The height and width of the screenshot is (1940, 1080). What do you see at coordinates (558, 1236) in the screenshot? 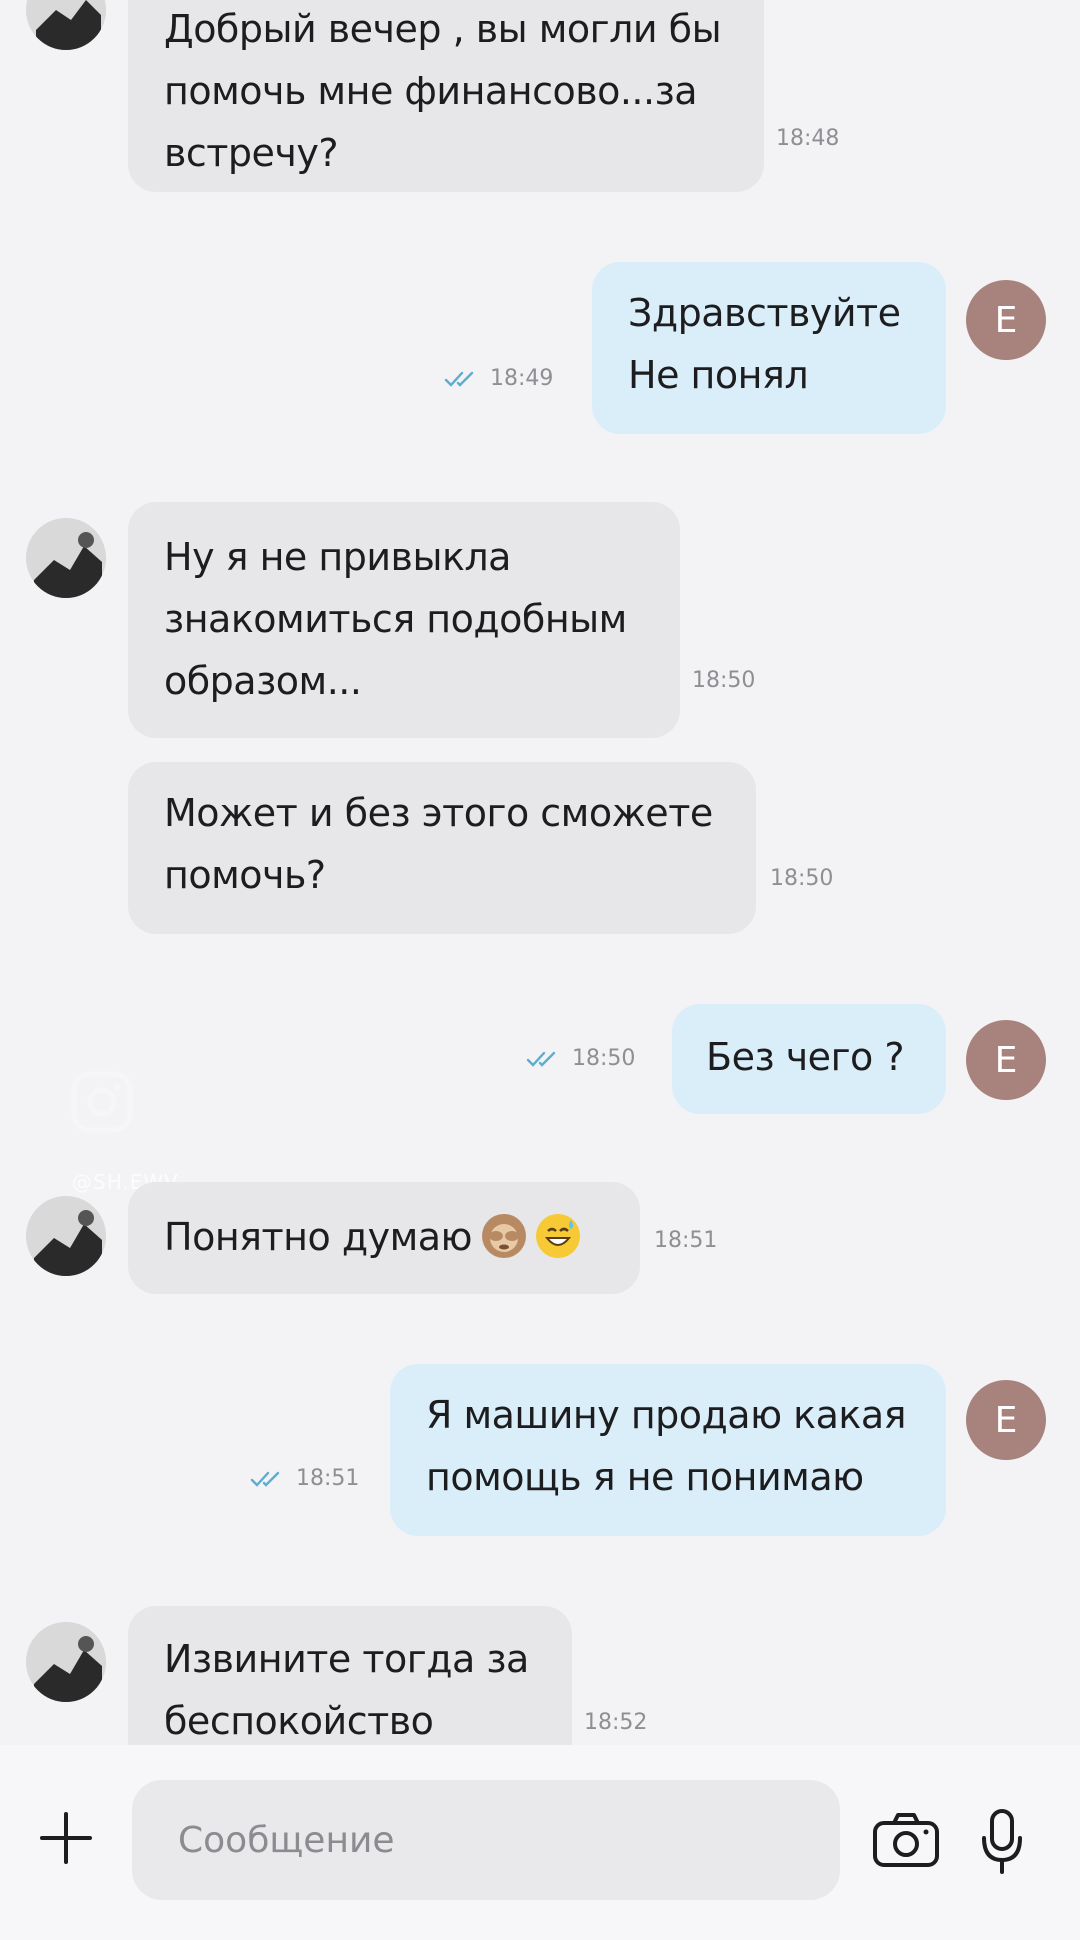
I see `grinning-sweat-emoji` at bounding box center [558, 1236].